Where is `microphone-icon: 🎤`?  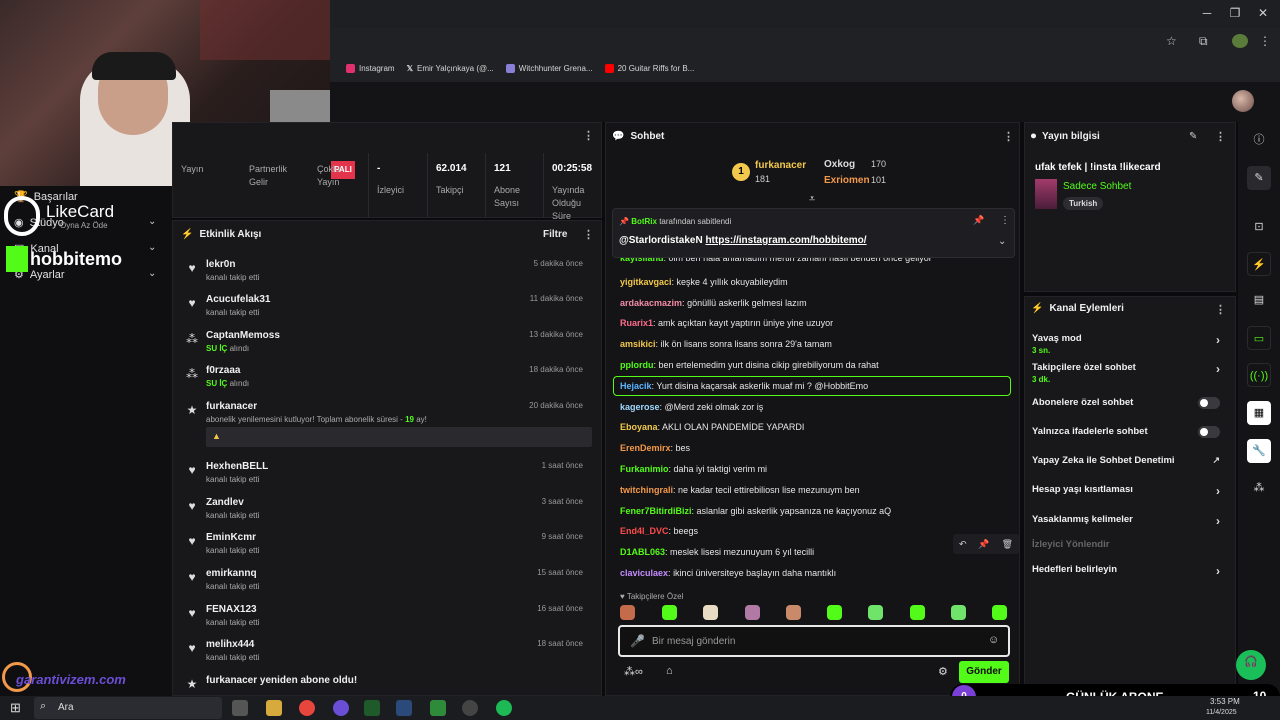 microphone-icon: 🎤 is located at coordinates (637, 641).